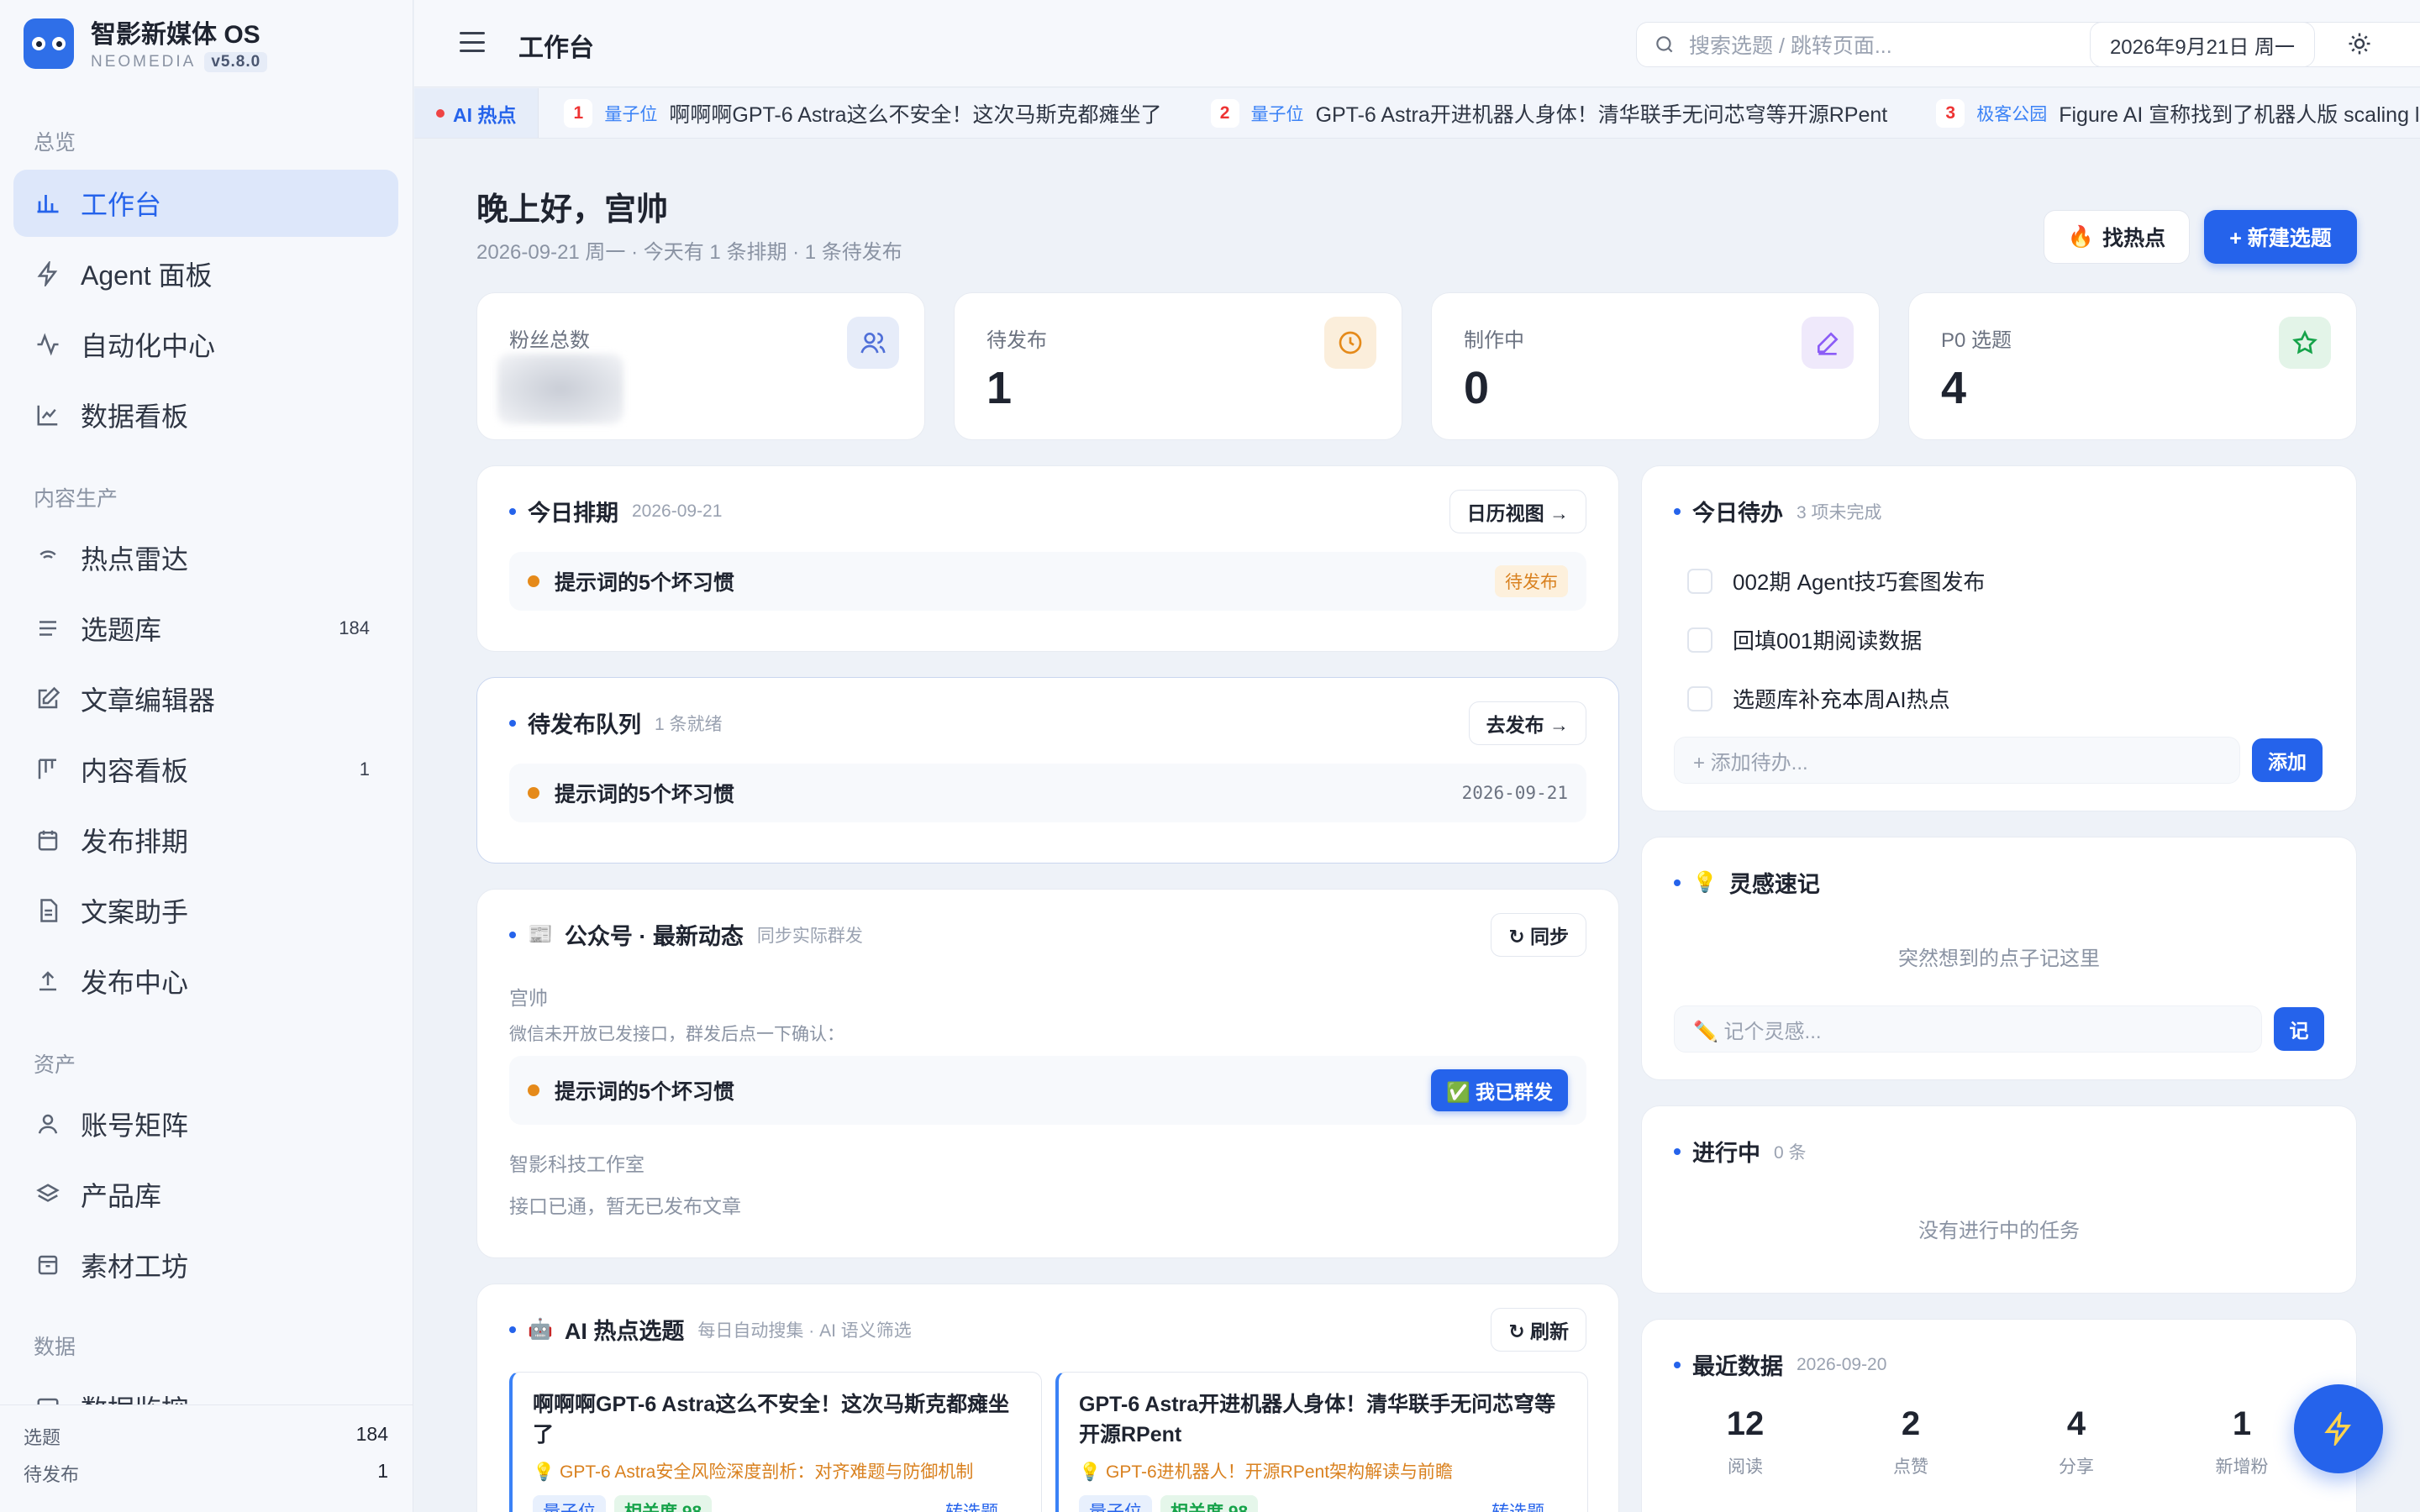 Image resolution: width=2420 pixels, height=1512 pixels. Describe the element at coordinates (1836, 580) in the screenshot. I see `todo-item: 002期 Agent技巧套图发布` at that location.